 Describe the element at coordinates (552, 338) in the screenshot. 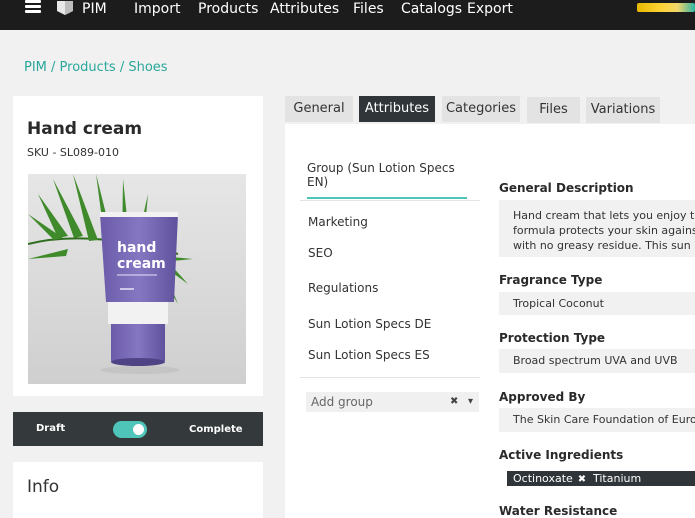

I see `protection-type-label: Protection Type` at that location.